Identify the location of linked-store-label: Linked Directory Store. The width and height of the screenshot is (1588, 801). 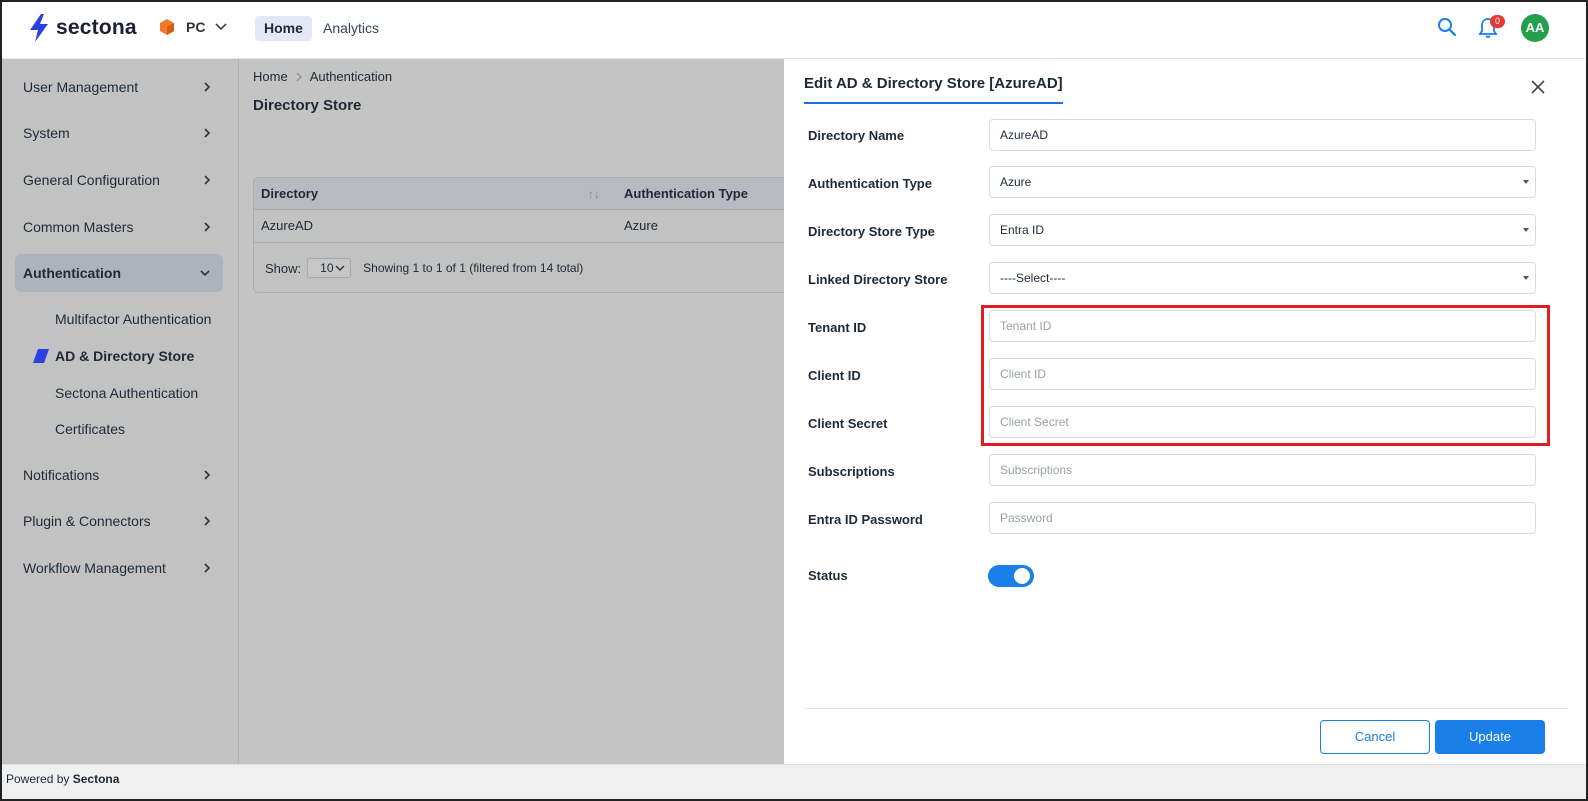
(878, 279).